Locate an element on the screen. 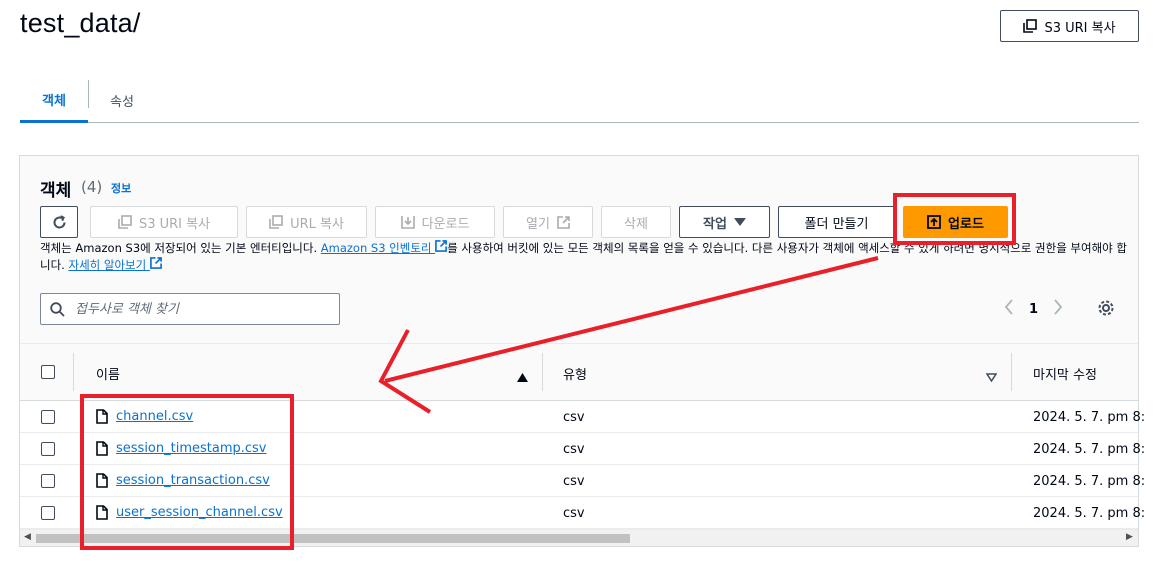  page-number: 1 is located at coordinates (1033, 309).